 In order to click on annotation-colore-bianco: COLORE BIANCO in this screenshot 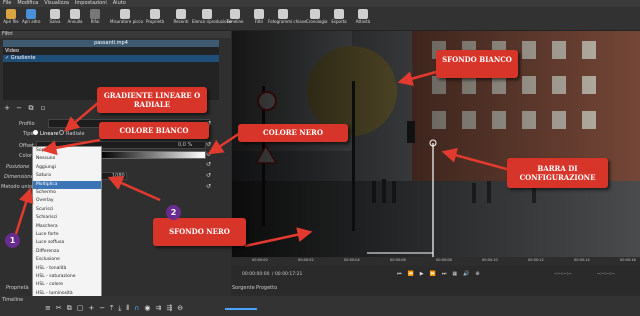, I will do `click(154, 130)`.